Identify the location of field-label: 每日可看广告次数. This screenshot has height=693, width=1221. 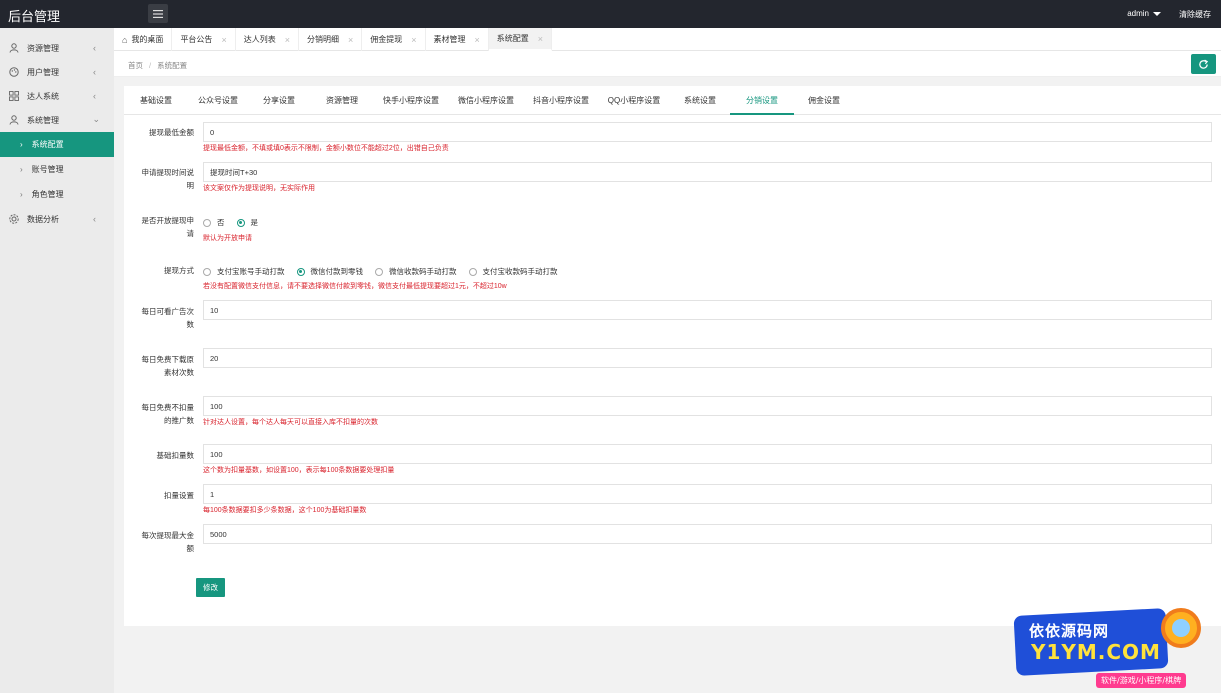
(168, 318).